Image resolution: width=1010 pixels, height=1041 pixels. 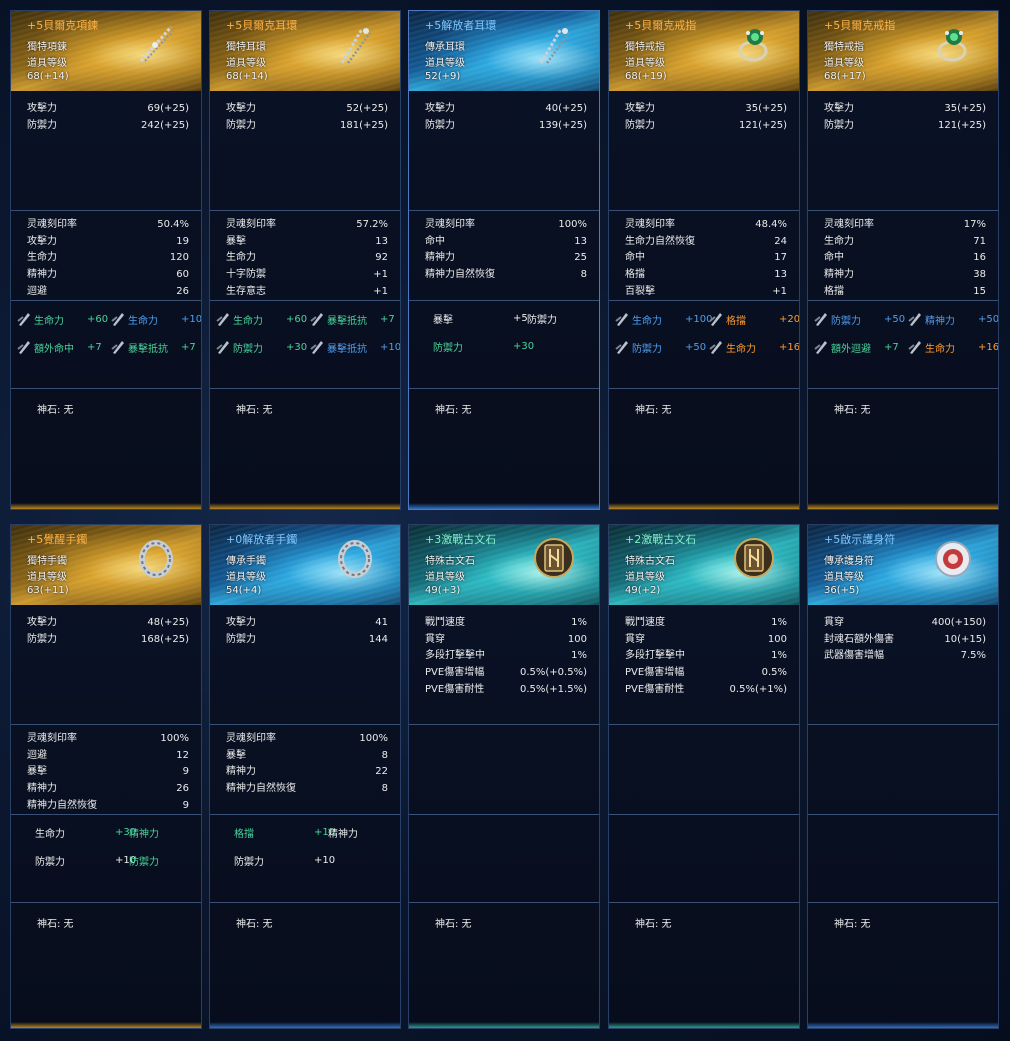 I want to click on item-title: +5貝爾克項鍊, so click(x=63, y=25).